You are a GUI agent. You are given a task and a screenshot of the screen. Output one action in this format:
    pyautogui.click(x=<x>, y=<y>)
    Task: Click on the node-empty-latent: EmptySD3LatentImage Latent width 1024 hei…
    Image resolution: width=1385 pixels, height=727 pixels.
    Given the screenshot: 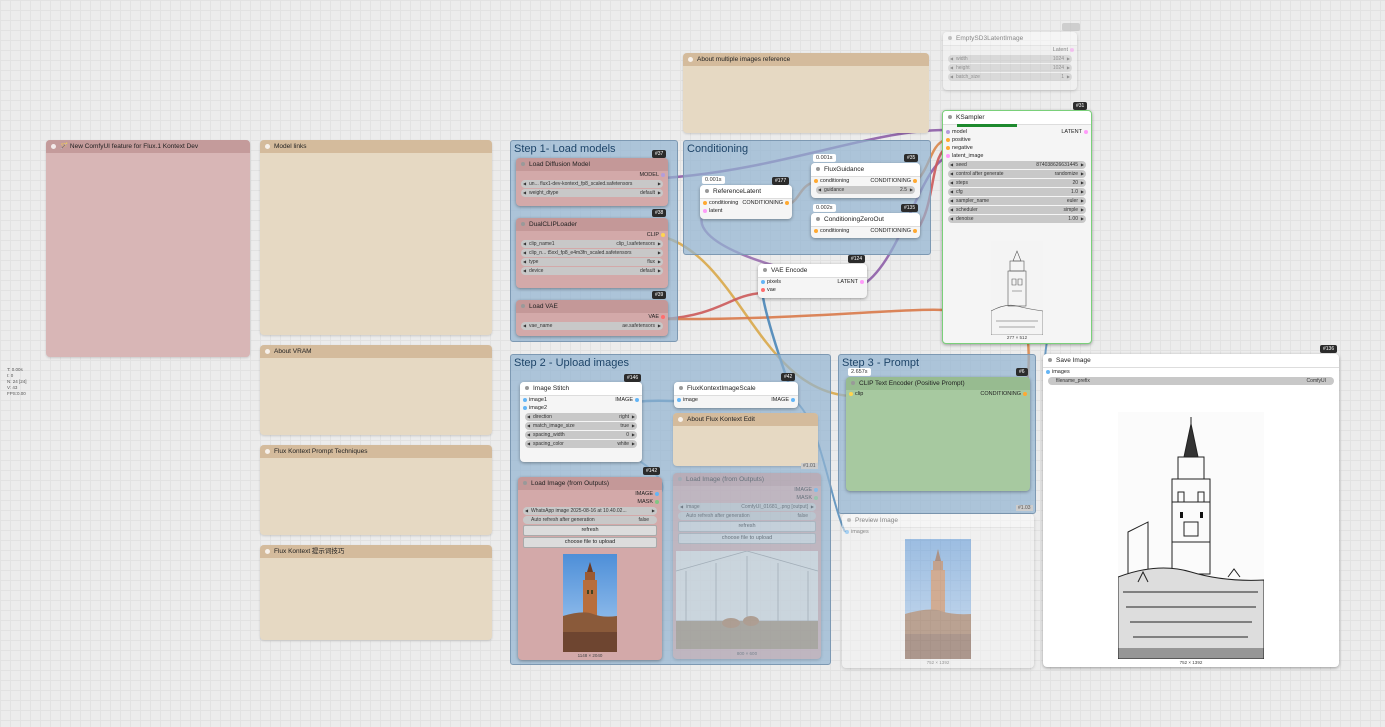 What is the action you would take?
    pyautogui.click(x=1010, y=61)
    